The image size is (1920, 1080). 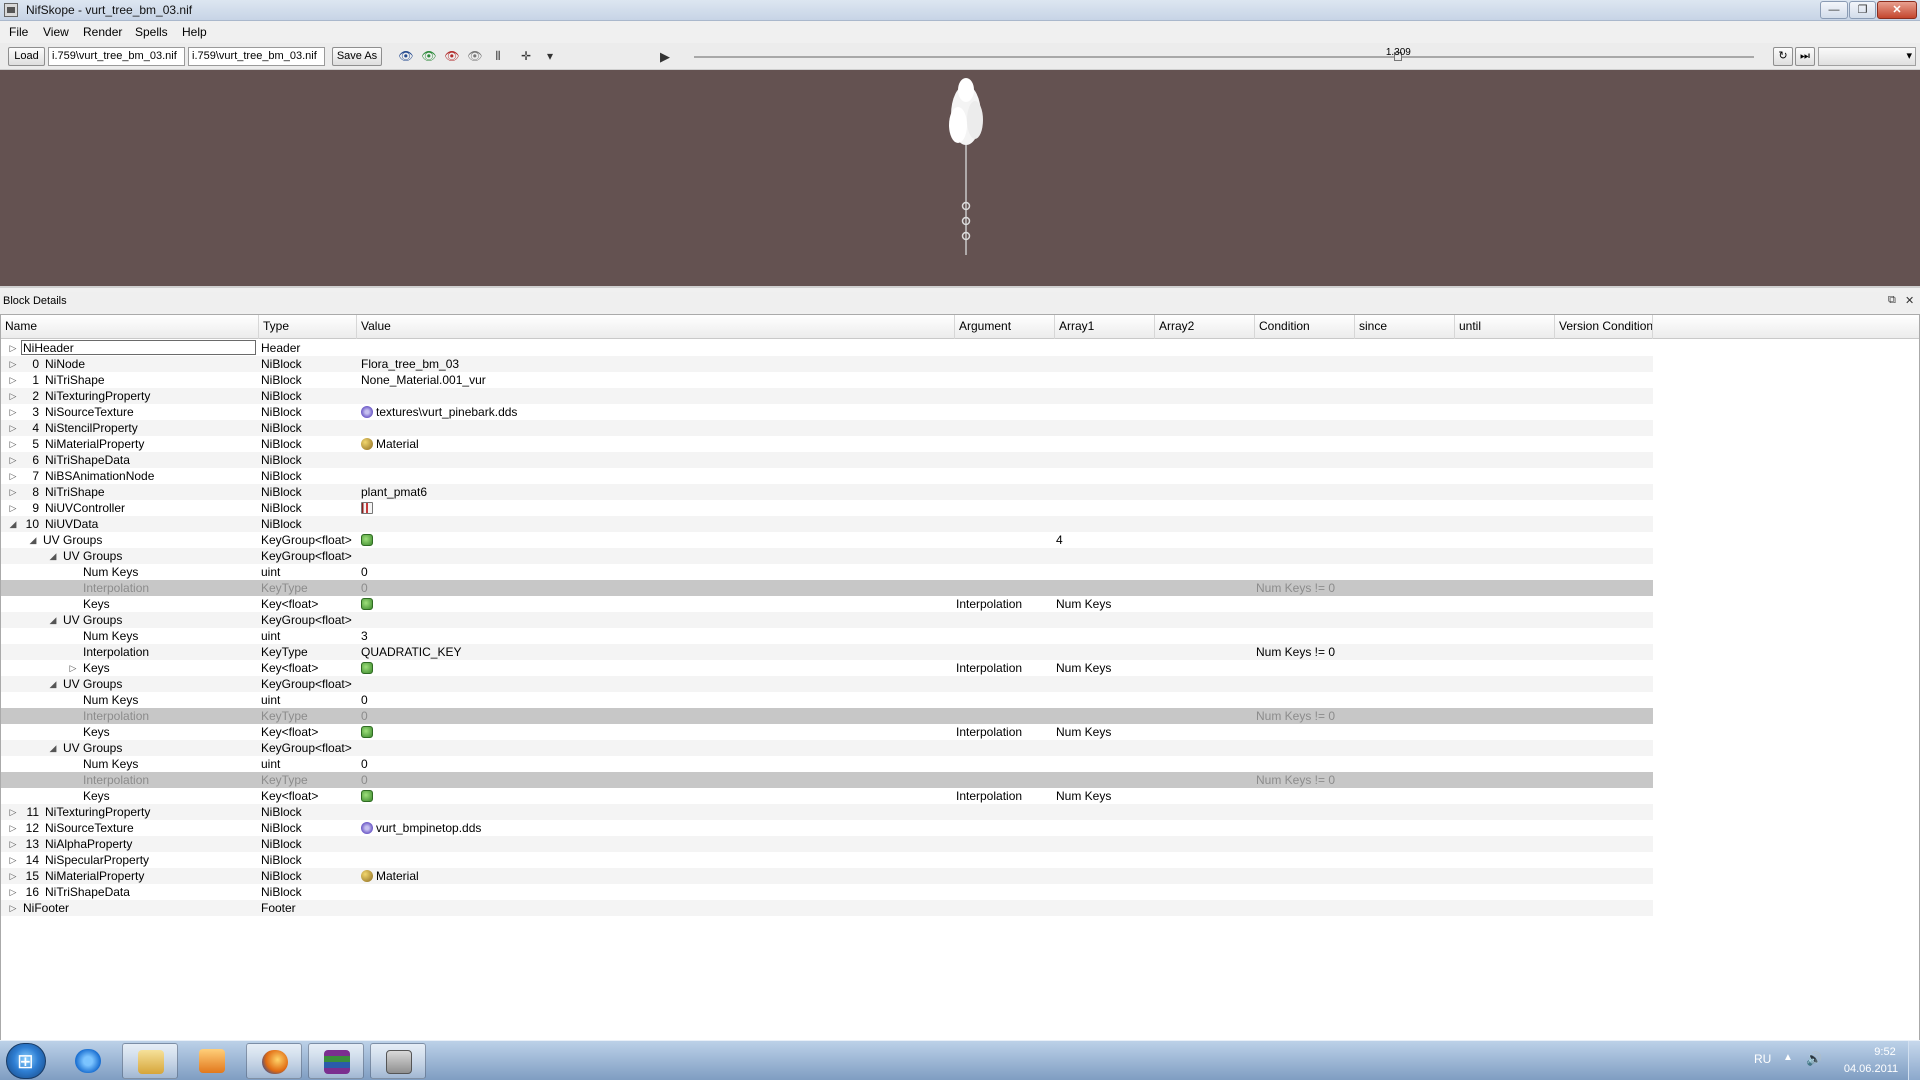 I want to click on tree-row: ▷ 13 NiAlphaProperty NiBlock, so click(x=827, y=844).